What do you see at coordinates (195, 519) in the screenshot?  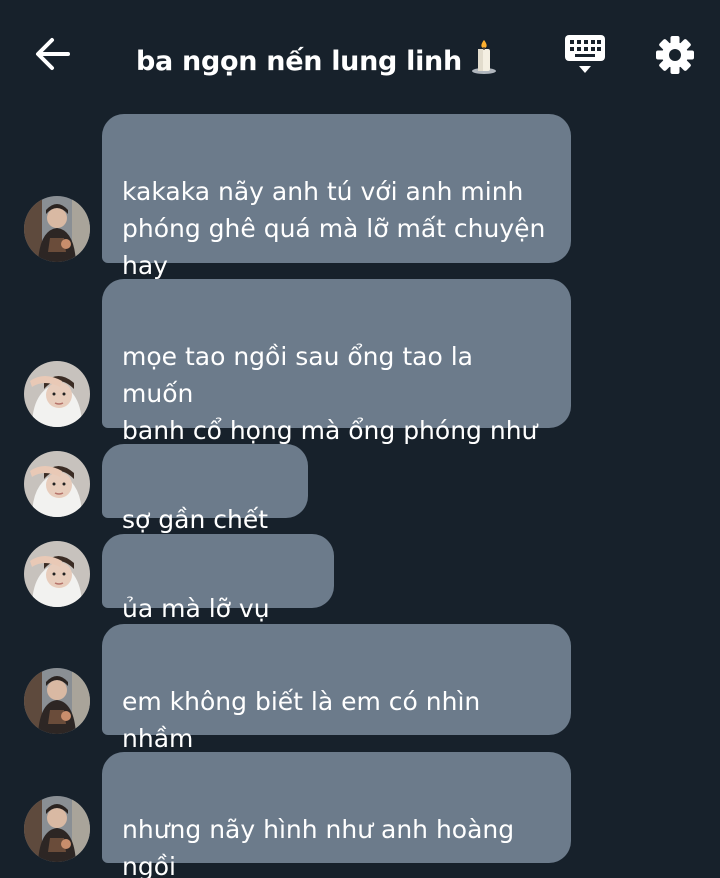 I see `message-text: sợ gần chết` at bounding box center [195, 519].